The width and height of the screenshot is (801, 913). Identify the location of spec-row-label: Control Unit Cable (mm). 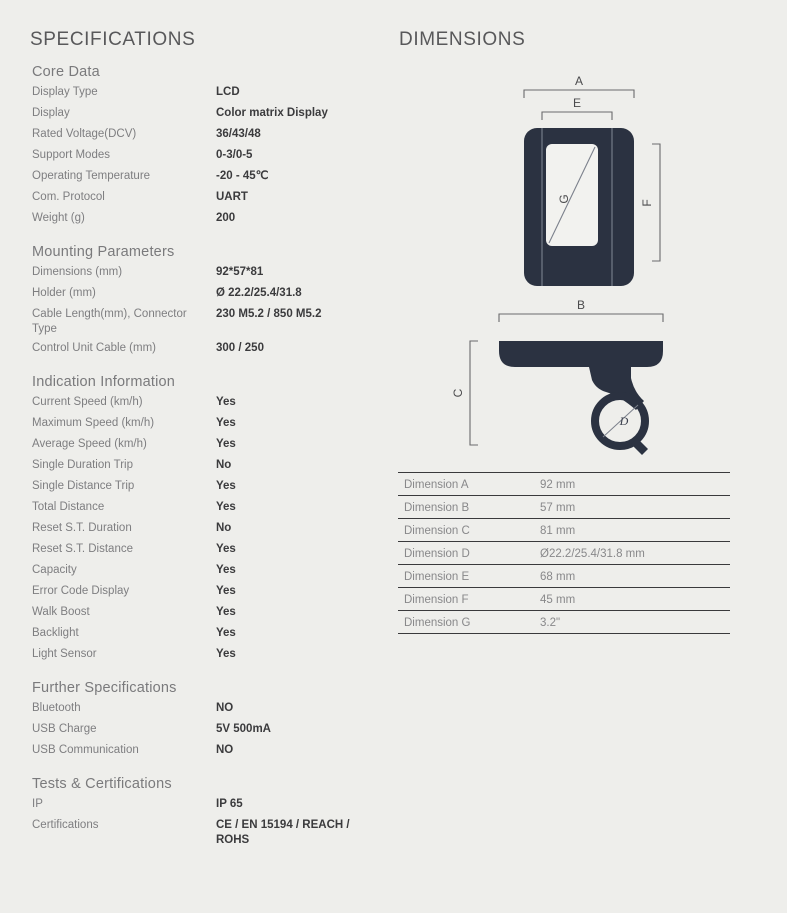
(94, 348).